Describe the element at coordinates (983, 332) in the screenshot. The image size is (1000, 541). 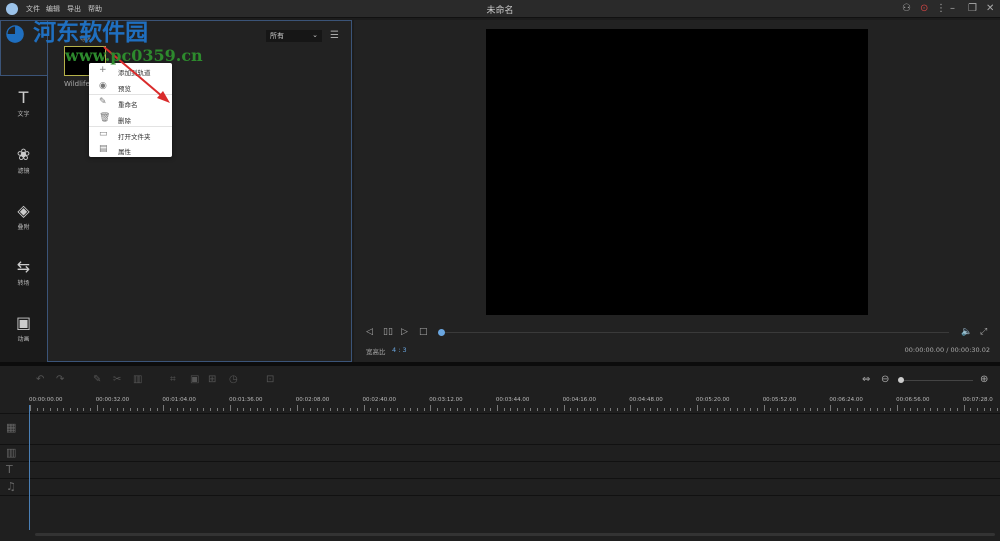
I see `fullscreen-icon: ⤢` at that location.